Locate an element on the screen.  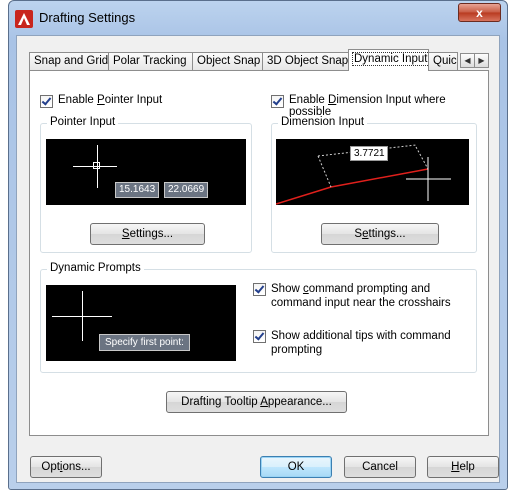
chevron-left-icon: ◀ is located at coordinates (467, 60).